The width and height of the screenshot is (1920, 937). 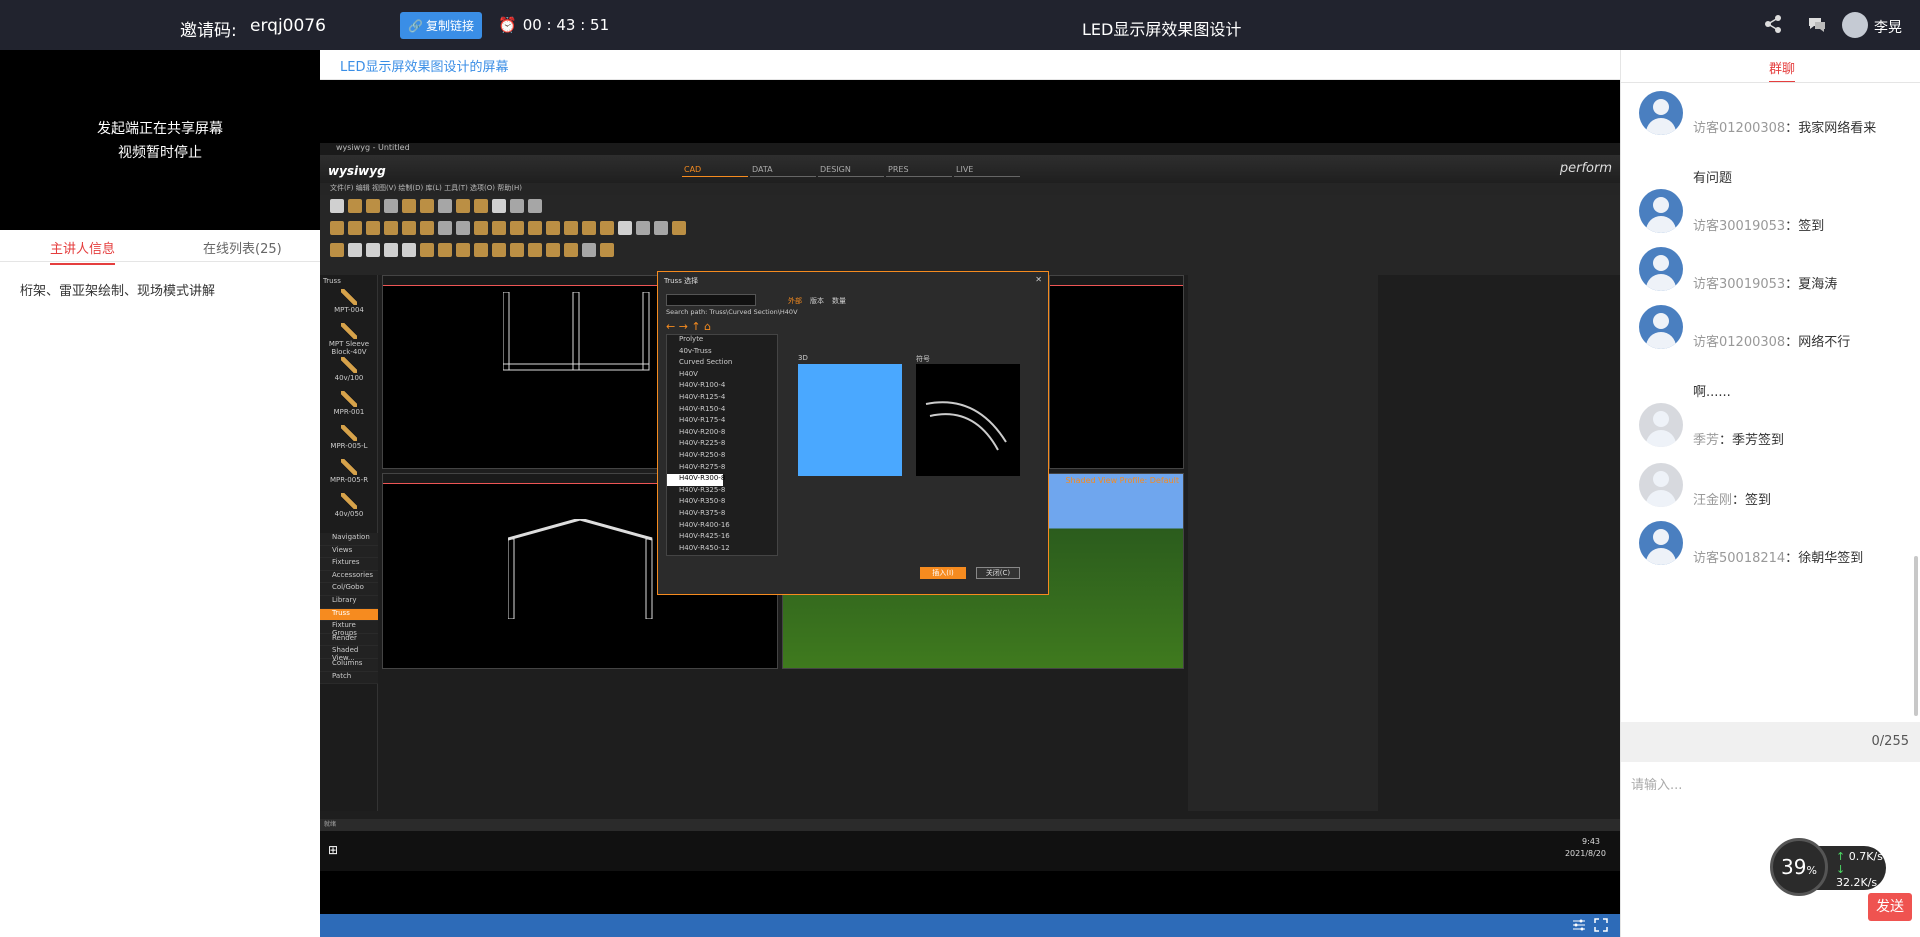 I want to click on windows-start-icon: ⊞, so click(x=333, y=850).